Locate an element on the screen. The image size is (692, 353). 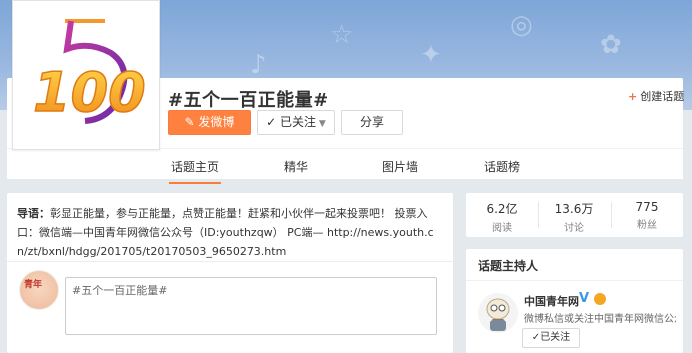
stat-label: 粉丝 is located at coordinates (647, 225).